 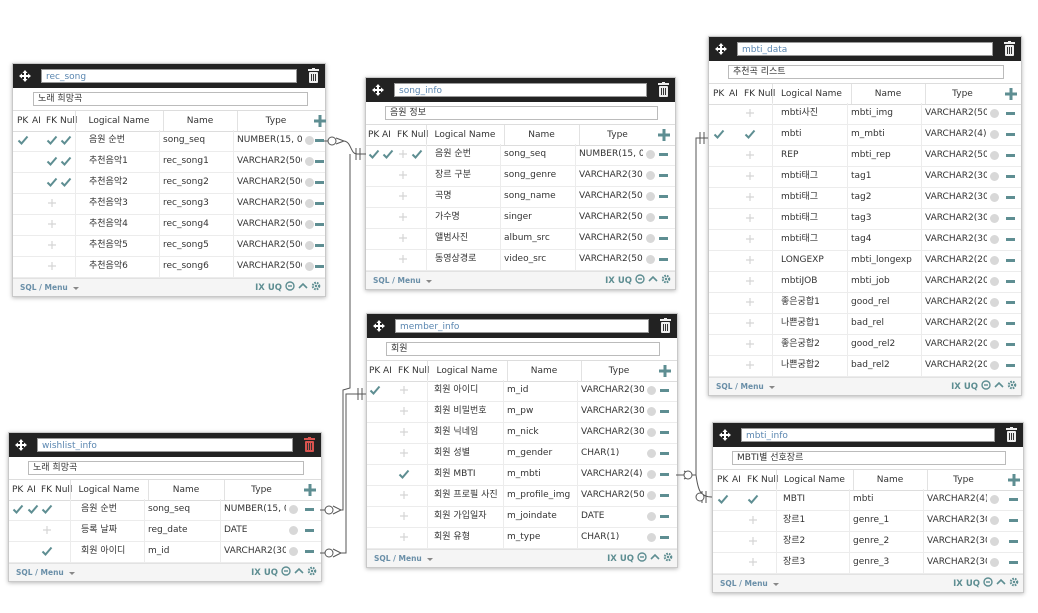 I want to click on table-row: 장르2 genre_2 VARCHAR2(30), so click(x=868, y=542).